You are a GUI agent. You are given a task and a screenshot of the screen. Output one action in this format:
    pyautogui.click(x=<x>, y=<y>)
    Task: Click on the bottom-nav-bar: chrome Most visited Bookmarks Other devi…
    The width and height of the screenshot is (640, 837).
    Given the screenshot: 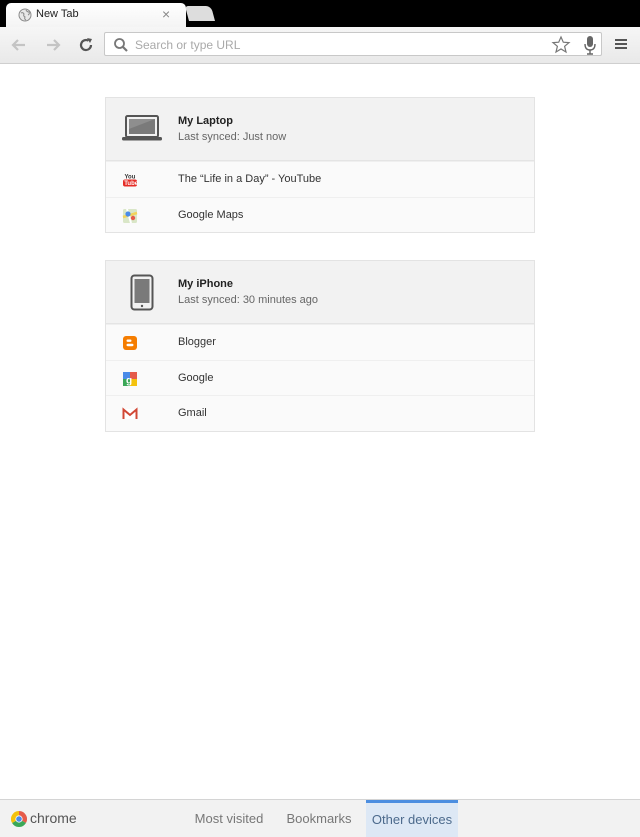 What is the action you would take?
    pyautogui.click(x=320, y=818)
    